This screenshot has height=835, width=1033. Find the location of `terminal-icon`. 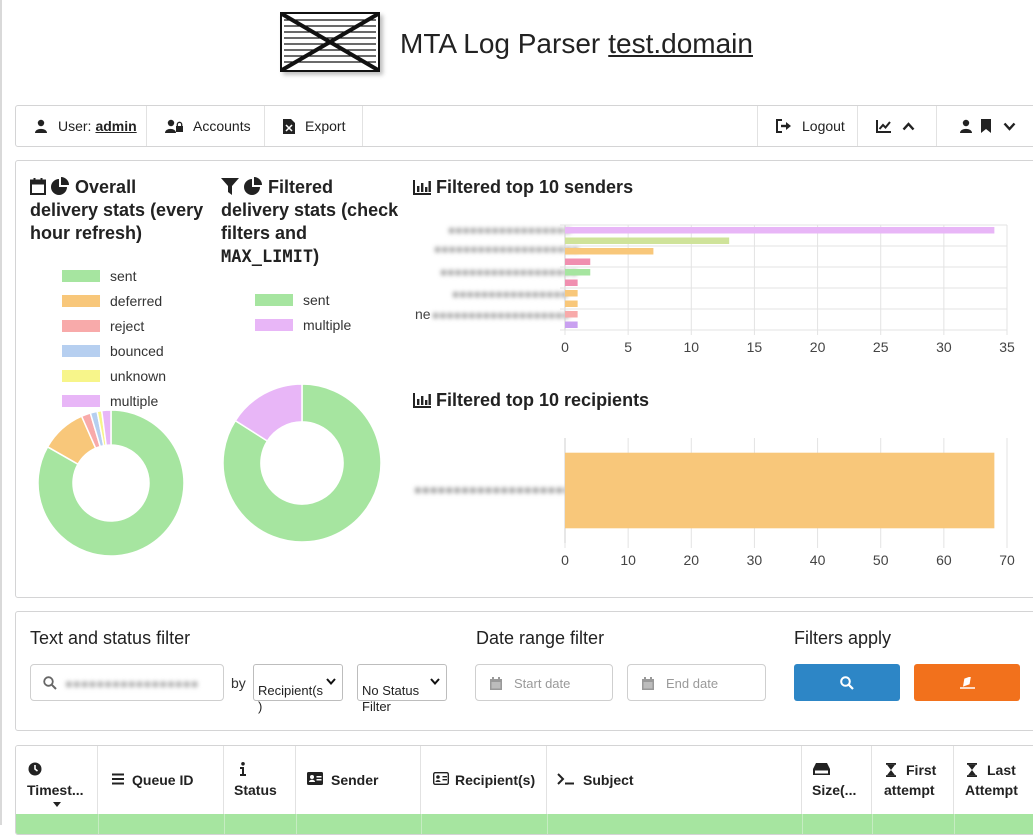

terminal-icon is located at coordinates (565, 779).